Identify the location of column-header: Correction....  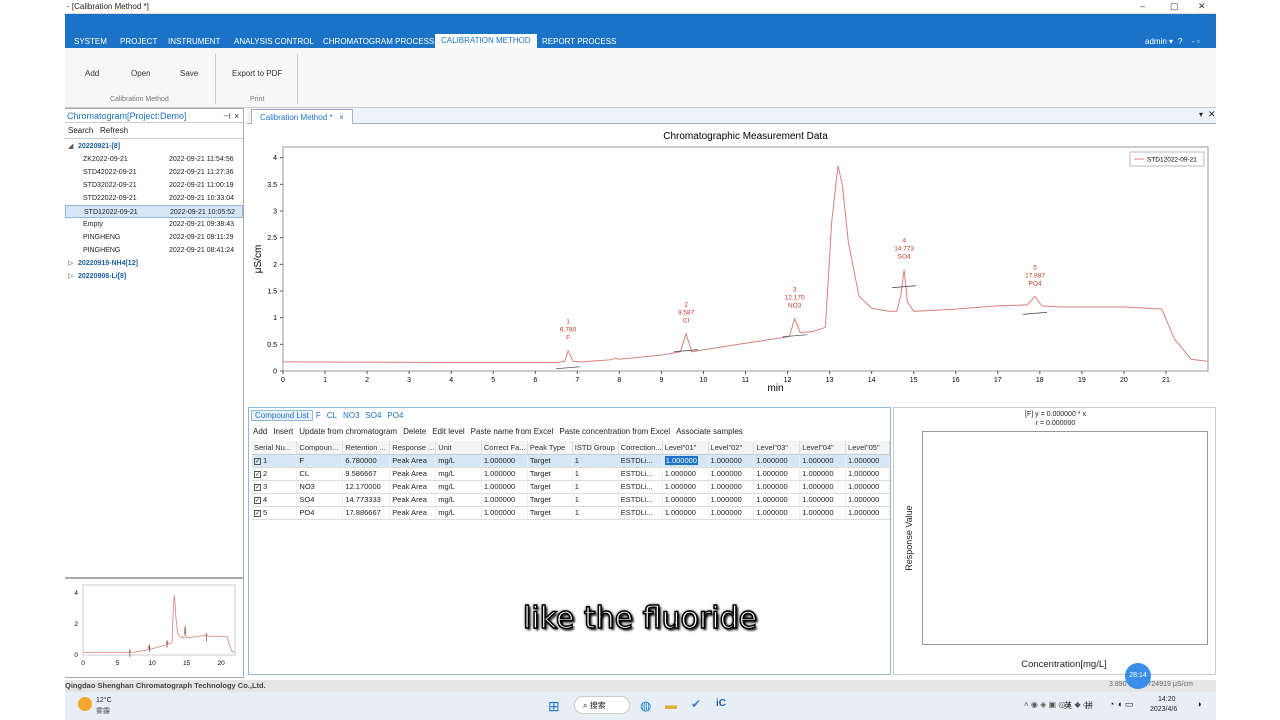
(640, 448).